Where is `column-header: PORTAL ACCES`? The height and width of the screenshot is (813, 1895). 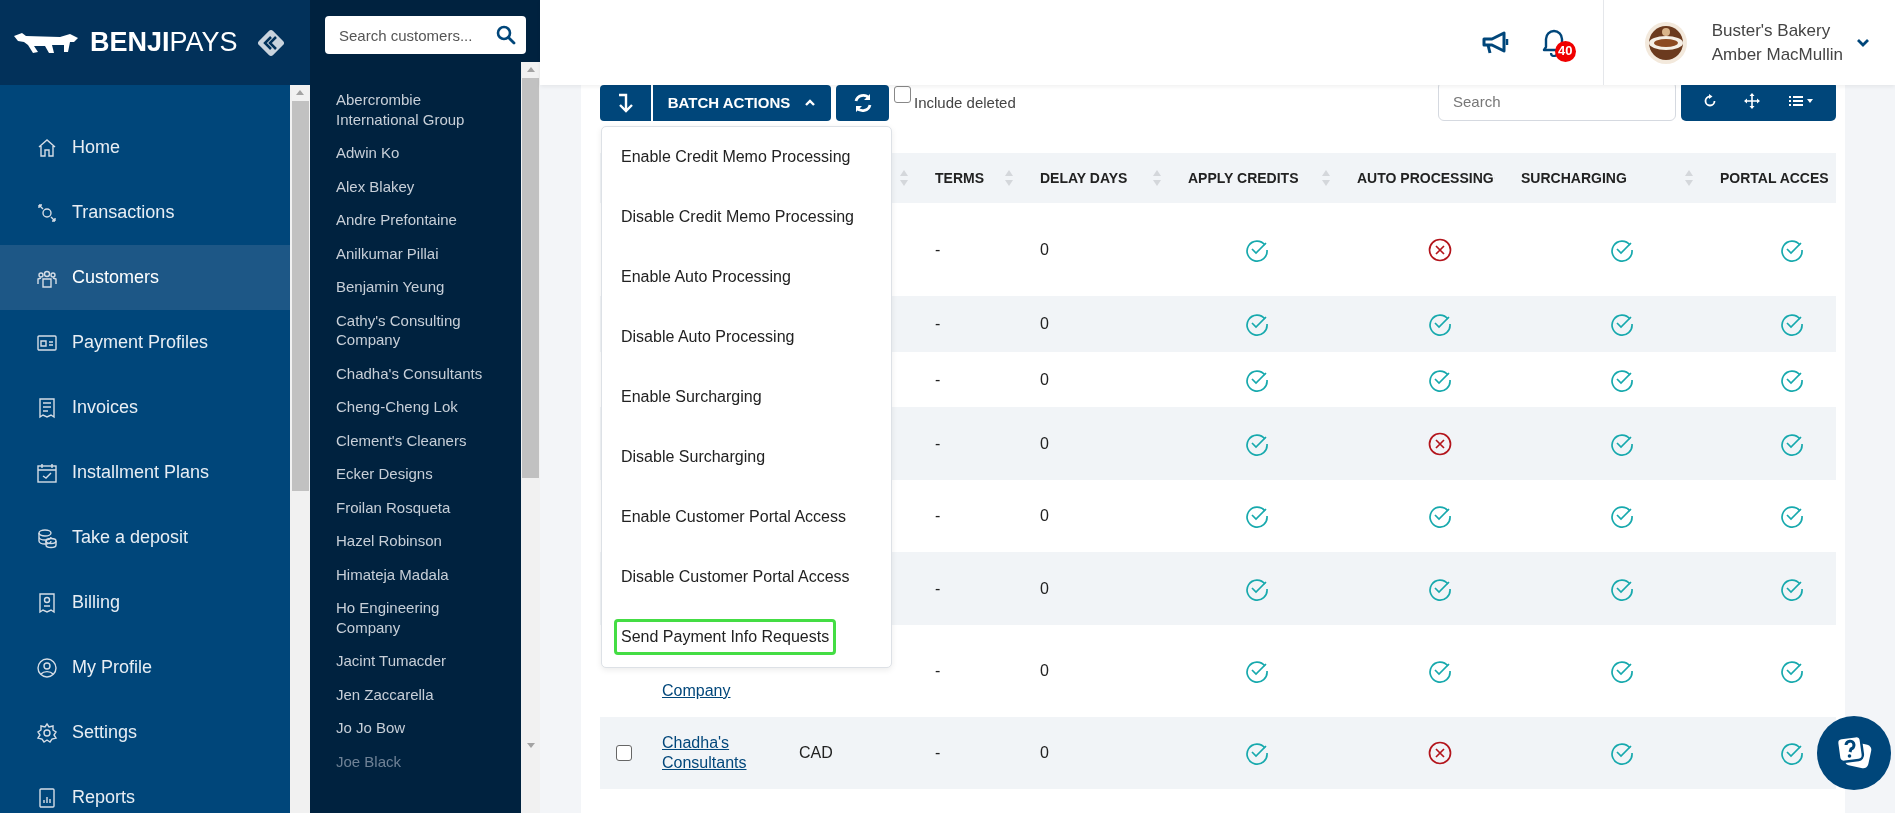
column-header: PORTAL ACCES is located at coordinates (1774, 178).